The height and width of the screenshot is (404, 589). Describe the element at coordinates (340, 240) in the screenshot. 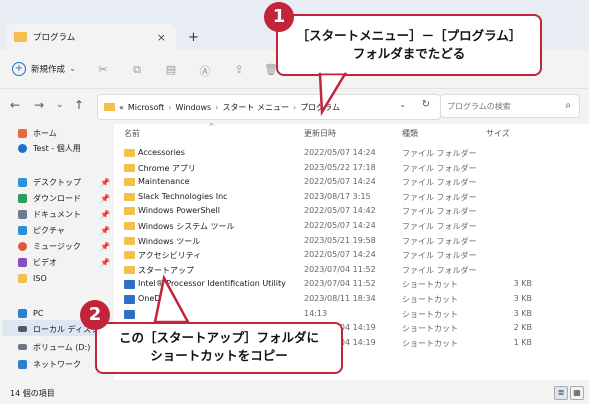

I see `file-date: 2023/05/21 19:58` at that location.